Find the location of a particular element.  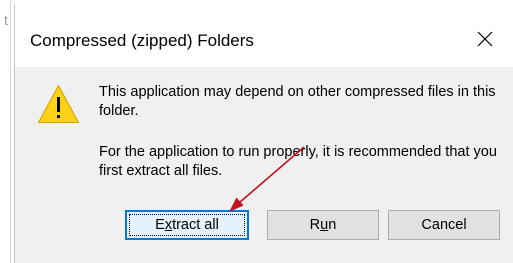

cancel-button: Cancel is located at coordinates (444, 225).